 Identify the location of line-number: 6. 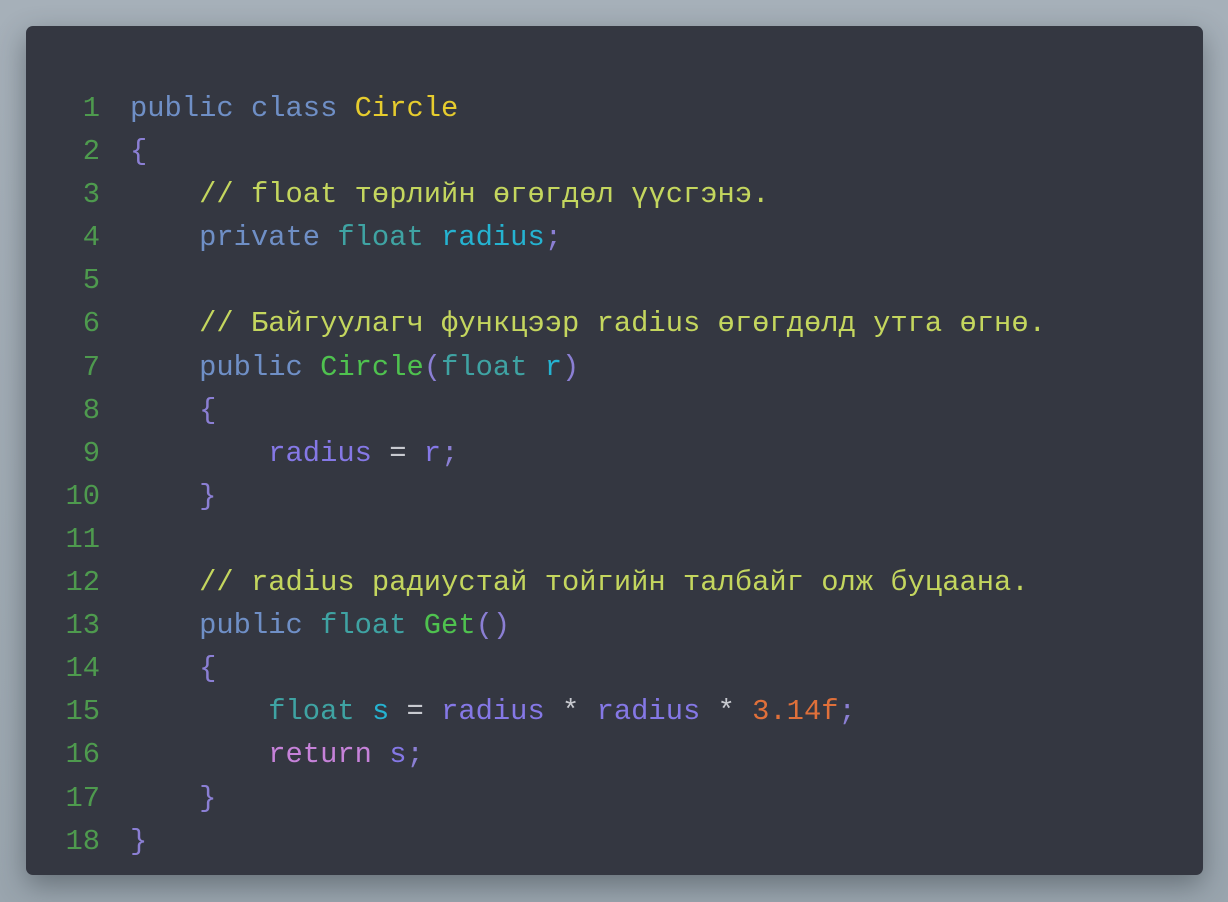
(91, 324).